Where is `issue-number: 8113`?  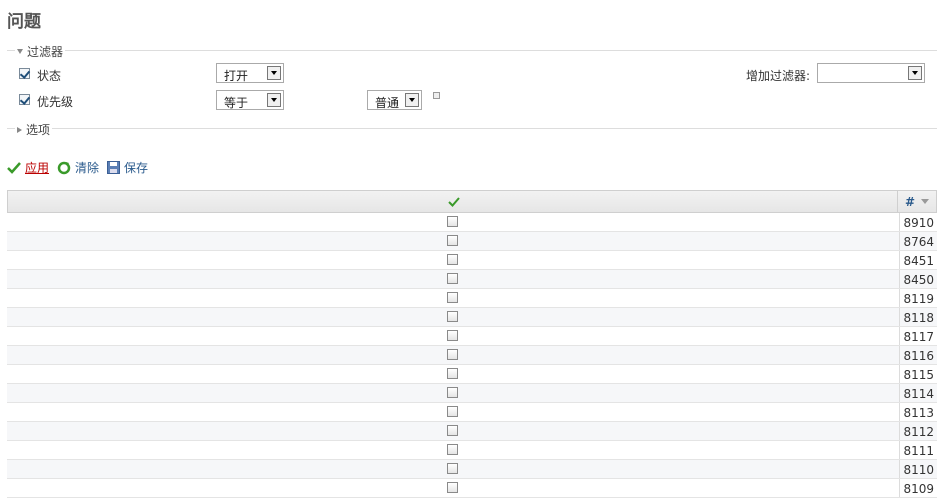 issue-number: 8113 is located at coordinates (918, 412).